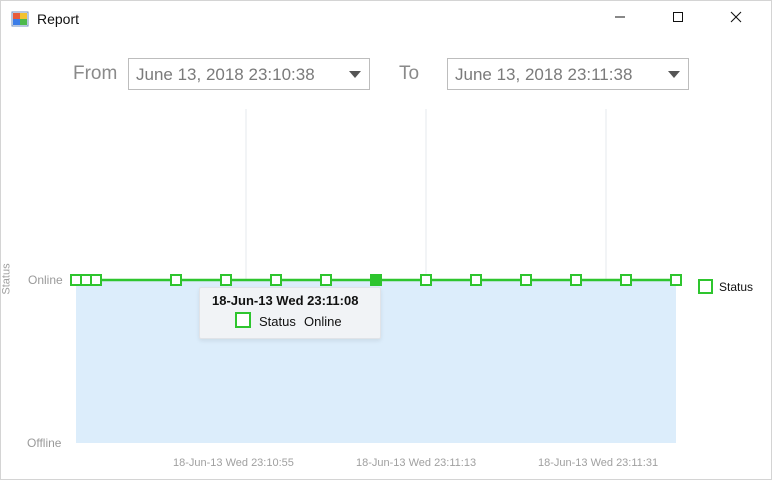 The height and width of the screenshot is (480, 772). I want to click on tooltip-title: 18-Jun-13 Wed 23:11:08, so click(285, 300).